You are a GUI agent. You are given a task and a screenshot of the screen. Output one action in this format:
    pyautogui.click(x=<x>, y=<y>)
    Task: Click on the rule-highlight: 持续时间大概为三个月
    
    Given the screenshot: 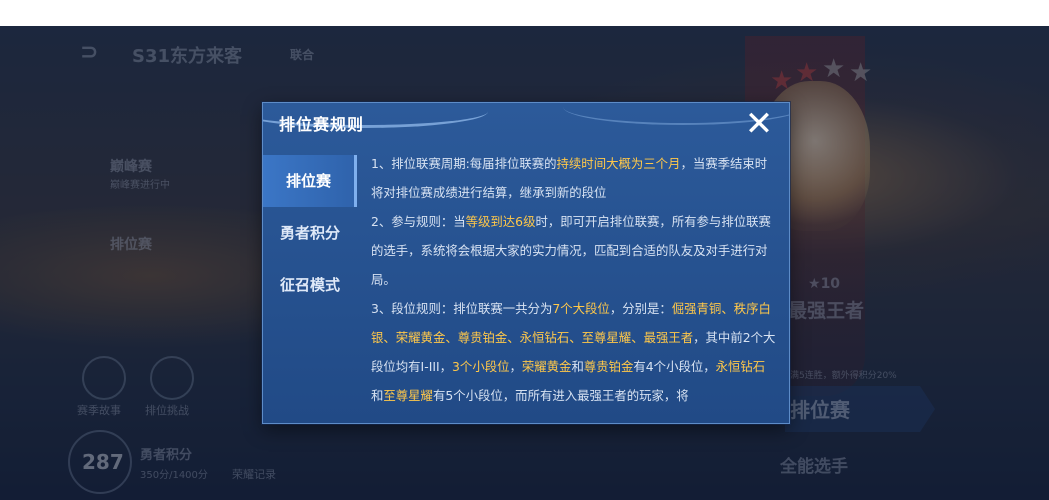 What is the action you would take?
    pyautogui.click(x=618, y=163)
    